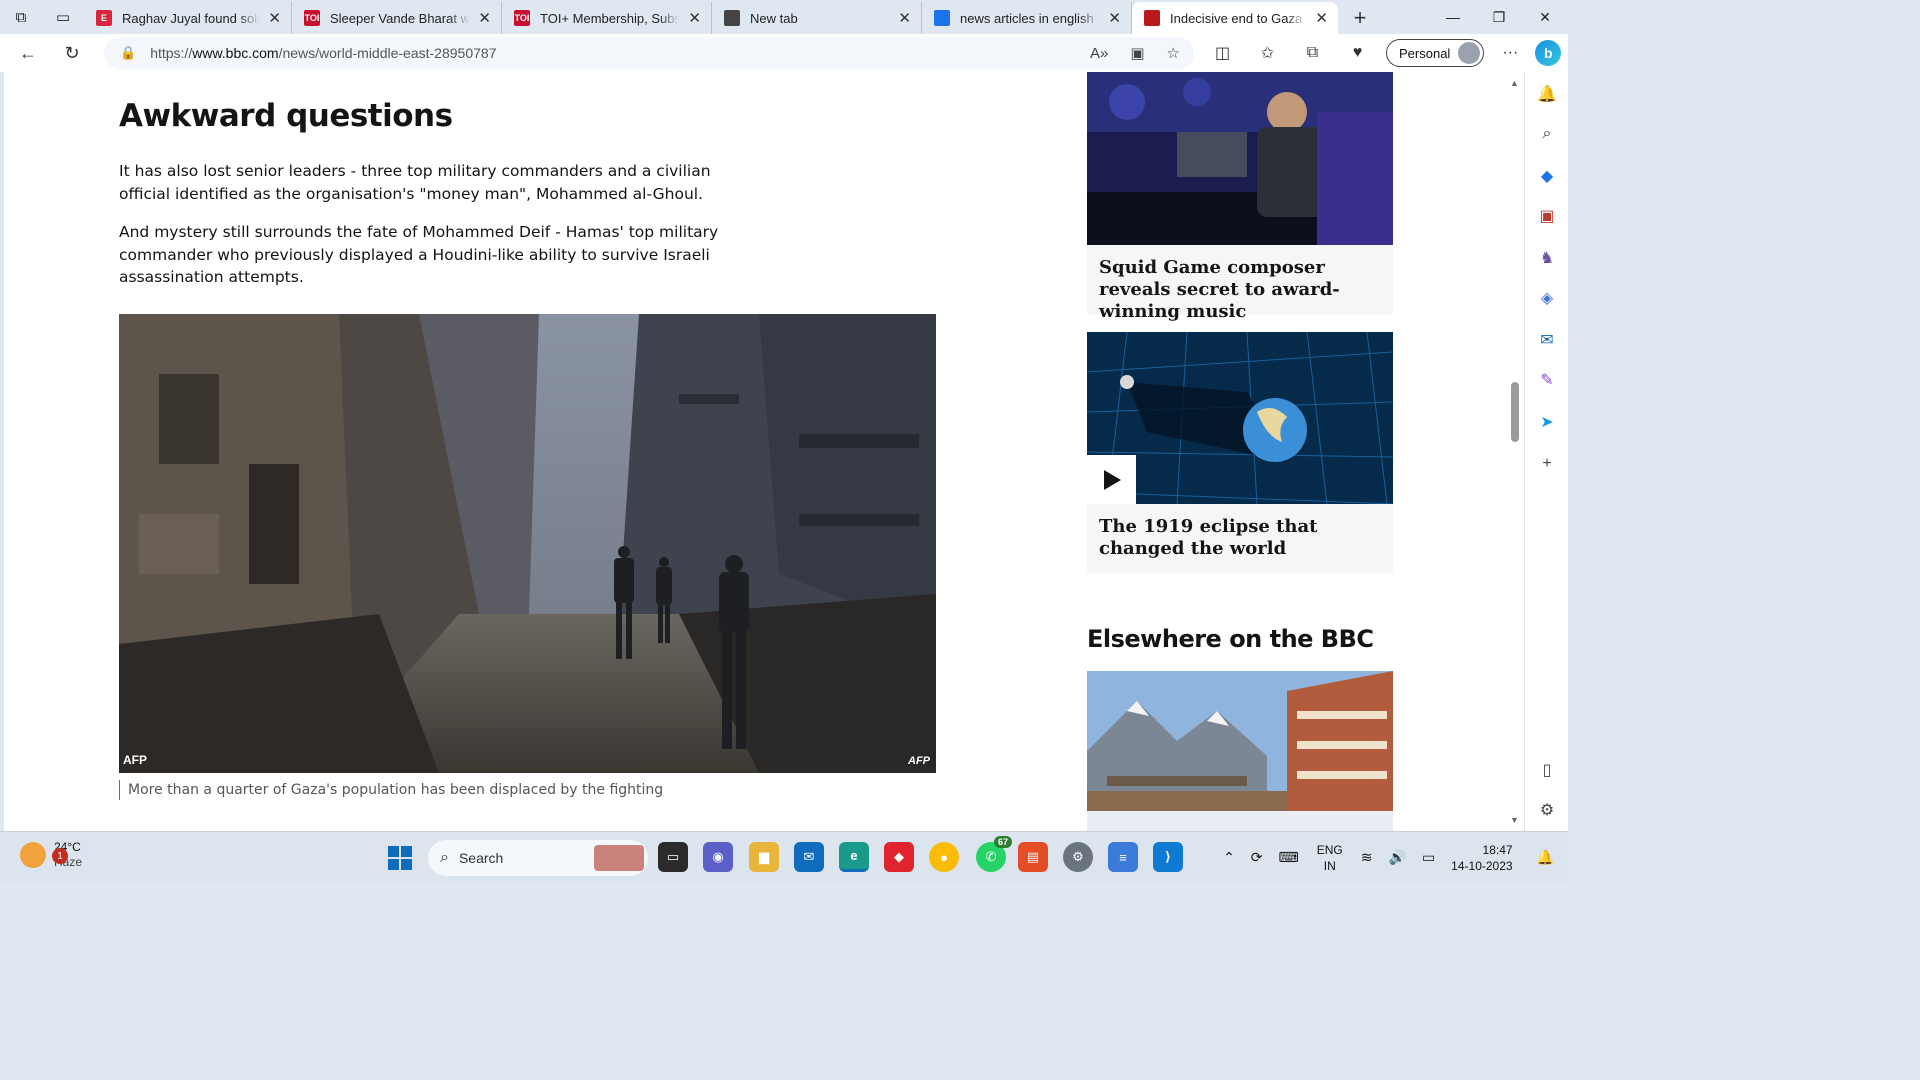 This screenshot has width=1920, height=1080. What do you see at coordinates (854, 857) in the screenshot?
I see `edge-browser-icon: e` at bounding box center [854, 857].